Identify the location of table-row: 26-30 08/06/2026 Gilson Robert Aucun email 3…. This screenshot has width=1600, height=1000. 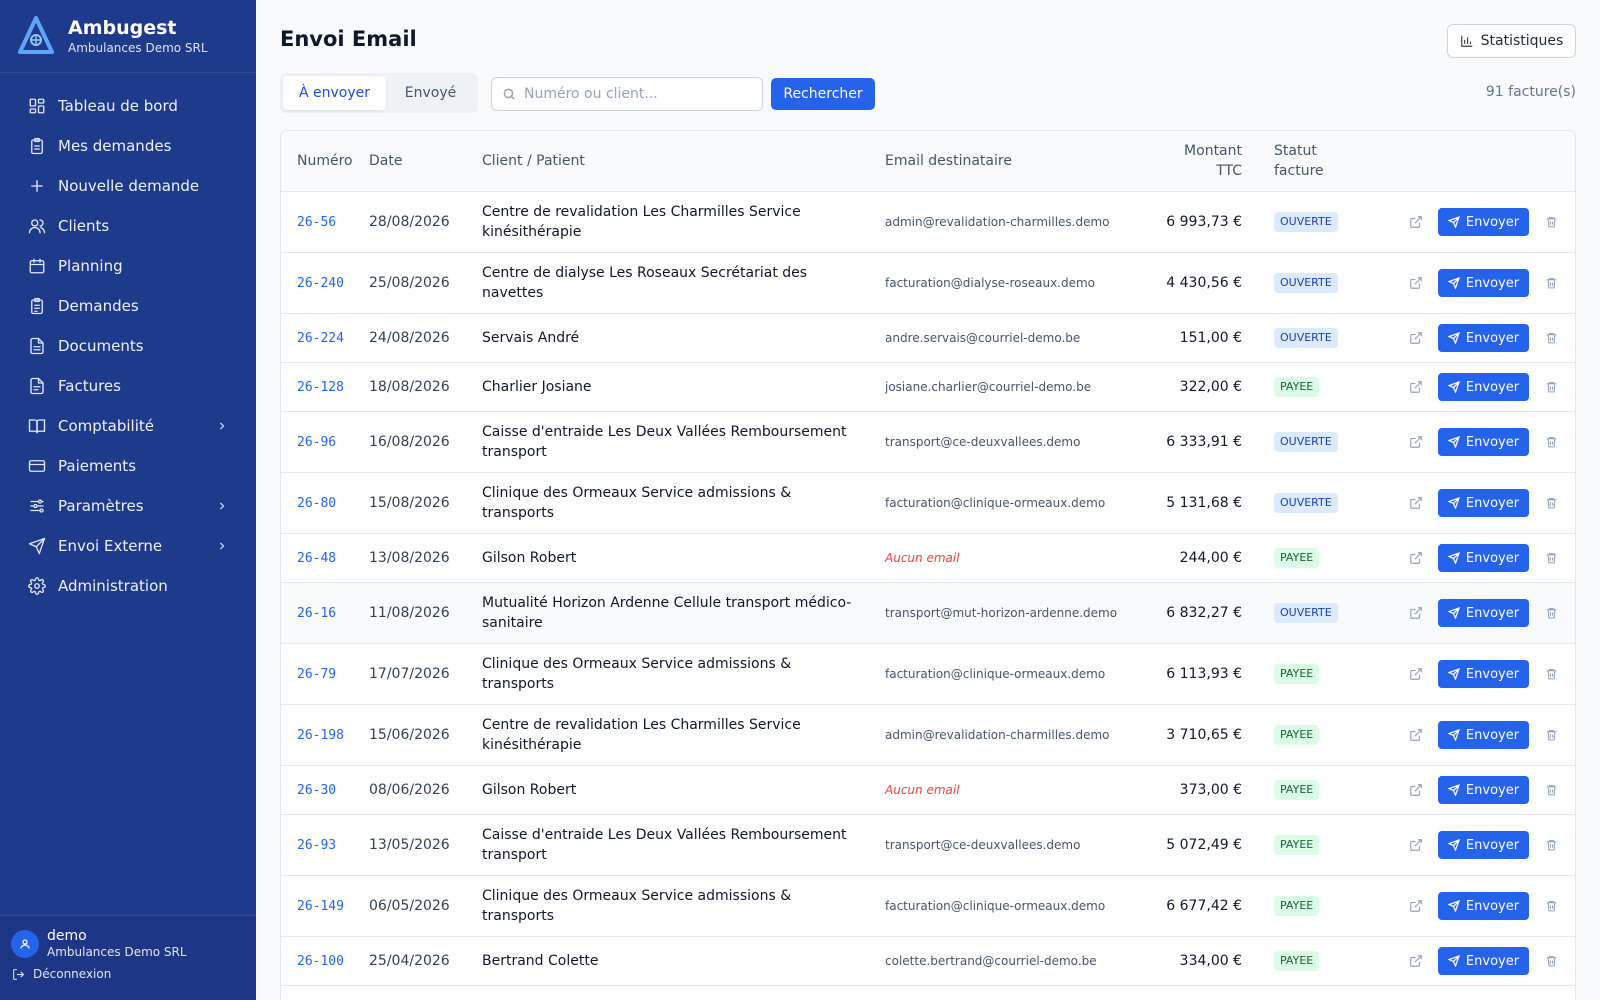
(928, 790).